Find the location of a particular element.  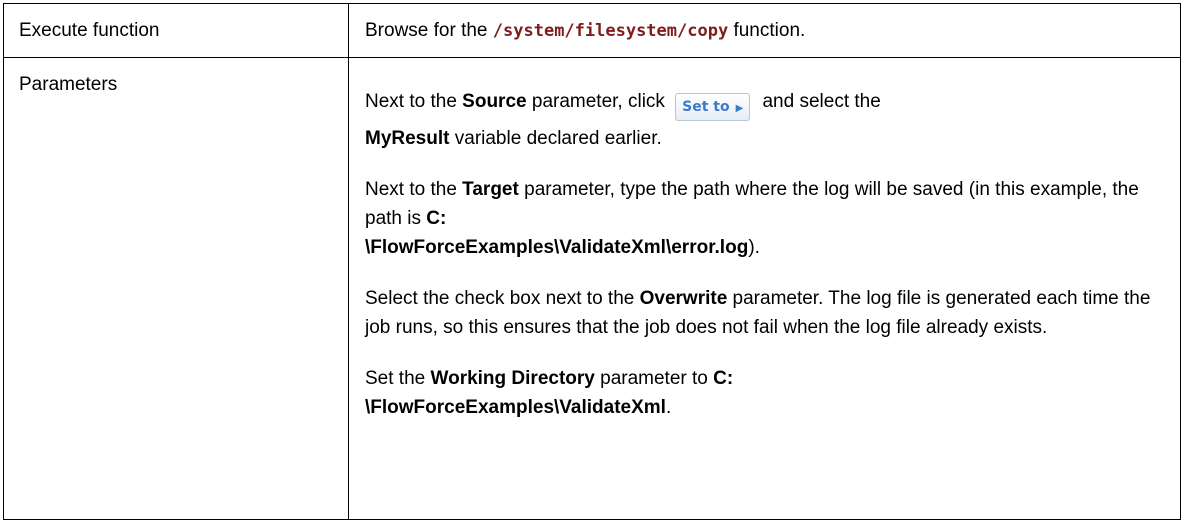

set-to-label: Set to is located at coordinates (706, 107).